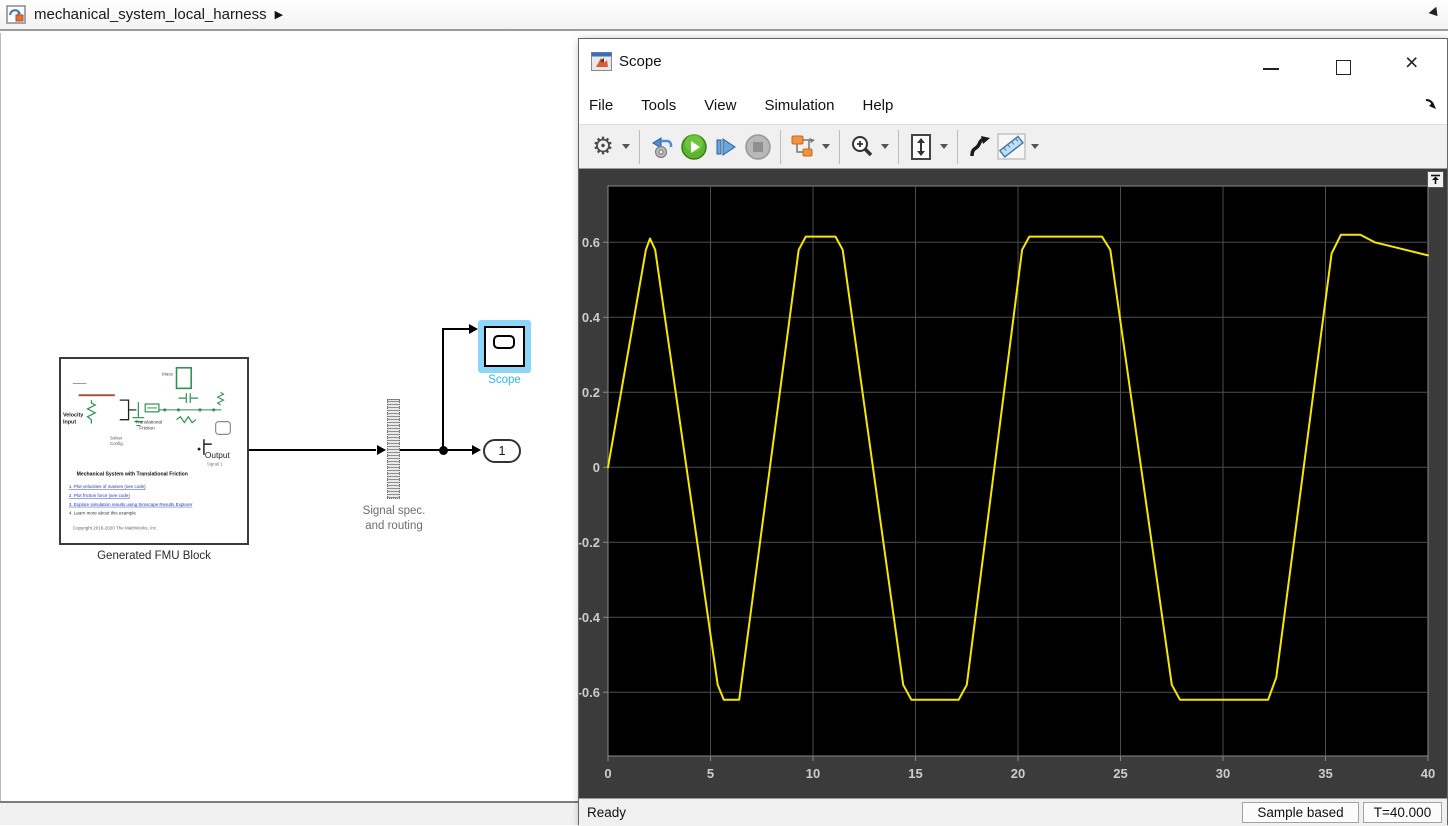  I want to click on scale-axes-button, so click(921, 147).